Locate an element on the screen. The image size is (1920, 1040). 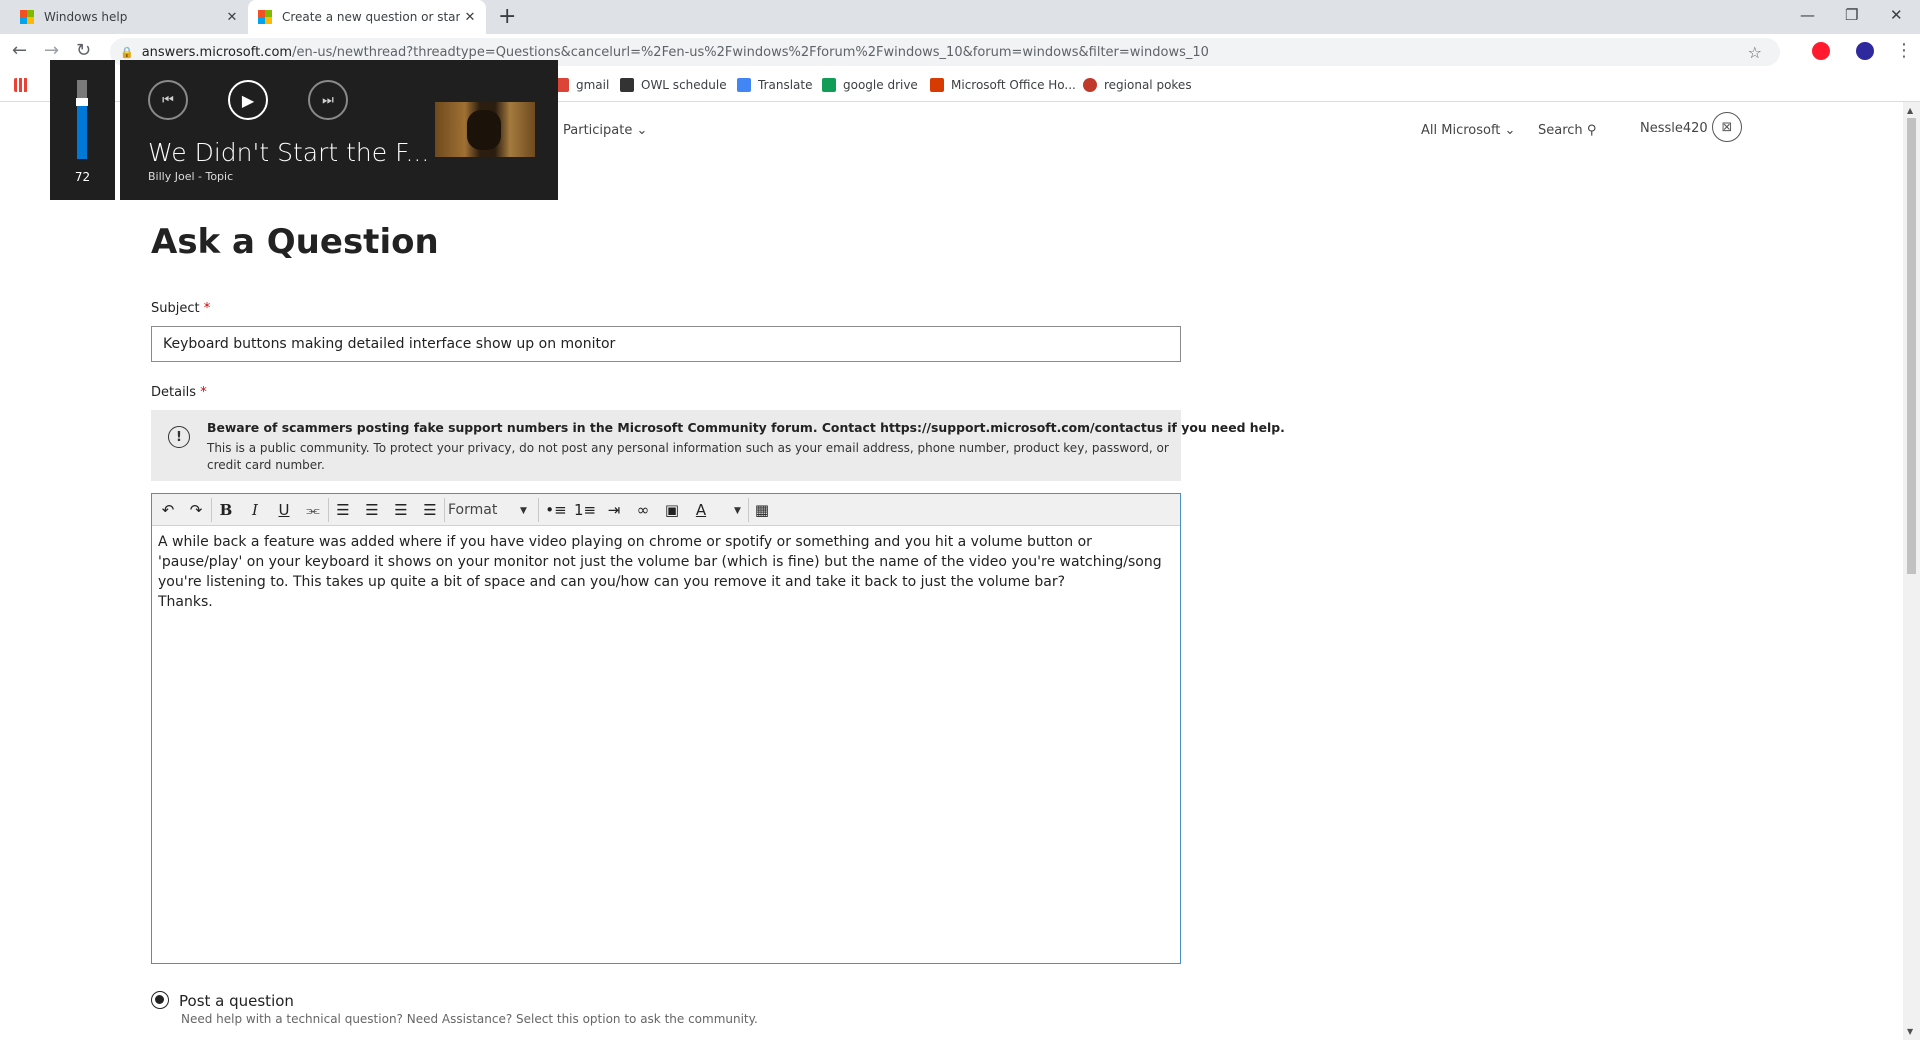
pokeball-icon is located at coordinates (1090, 85).